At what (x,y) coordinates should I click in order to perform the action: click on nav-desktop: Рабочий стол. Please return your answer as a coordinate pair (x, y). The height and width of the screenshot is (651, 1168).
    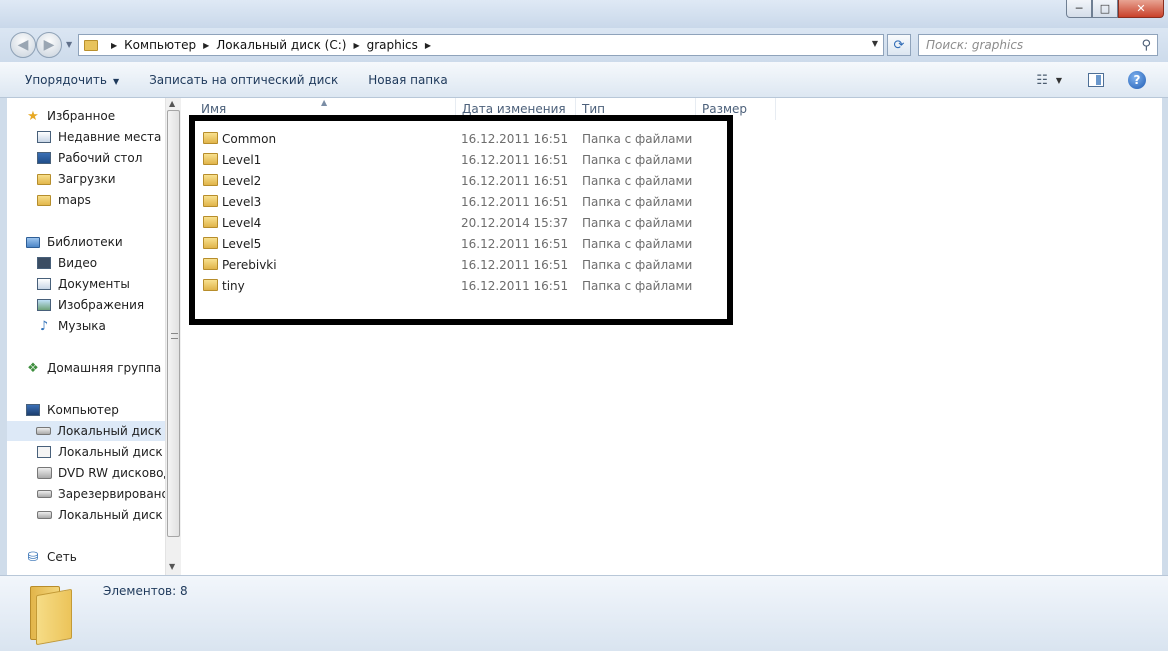
    Looking at the image, I should click on (89, 158).